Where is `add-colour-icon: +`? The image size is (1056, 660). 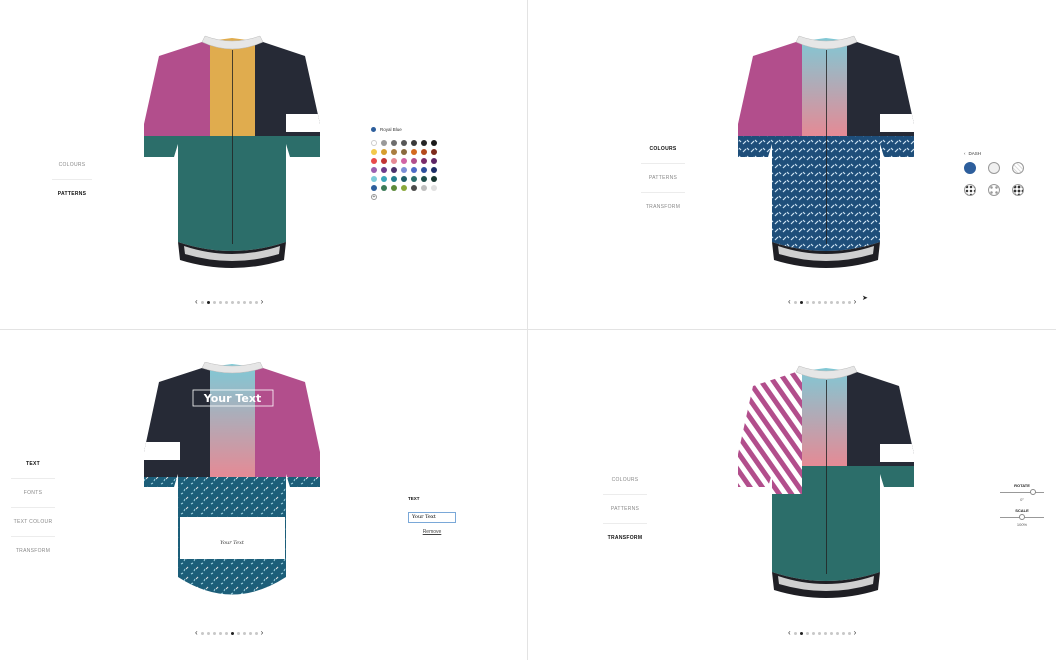 add-colour-icon: + is located at coordinates (374, 197).